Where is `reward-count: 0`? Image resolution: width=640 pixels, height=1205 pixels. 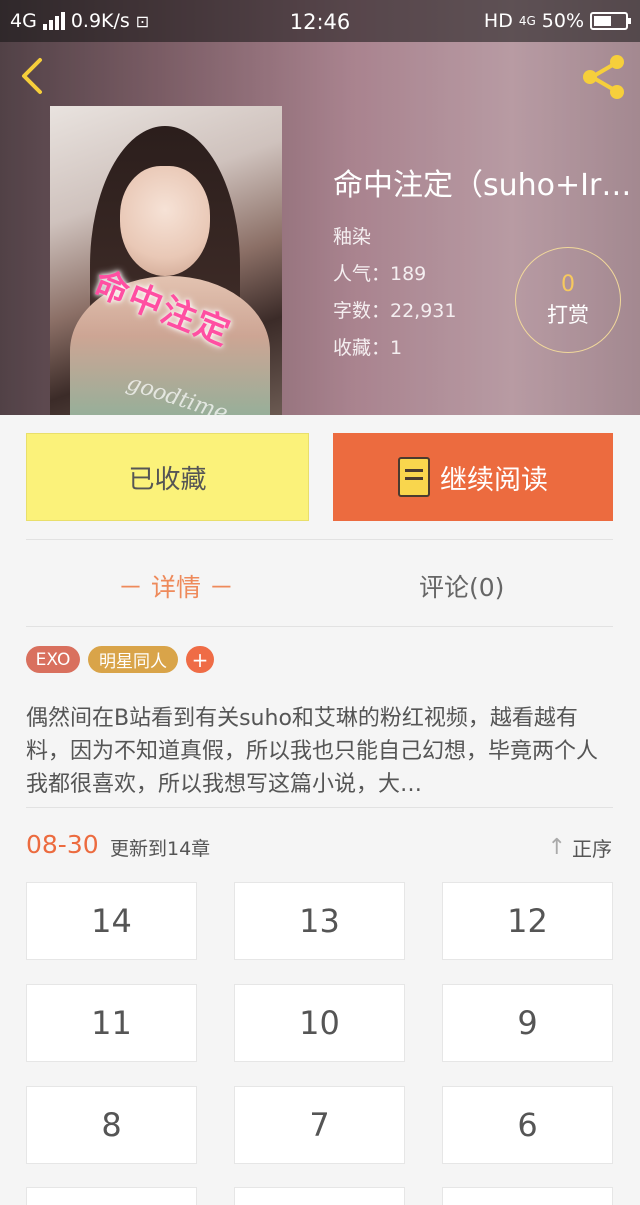 reward-count: 0 is located at coordinates (568, 284).